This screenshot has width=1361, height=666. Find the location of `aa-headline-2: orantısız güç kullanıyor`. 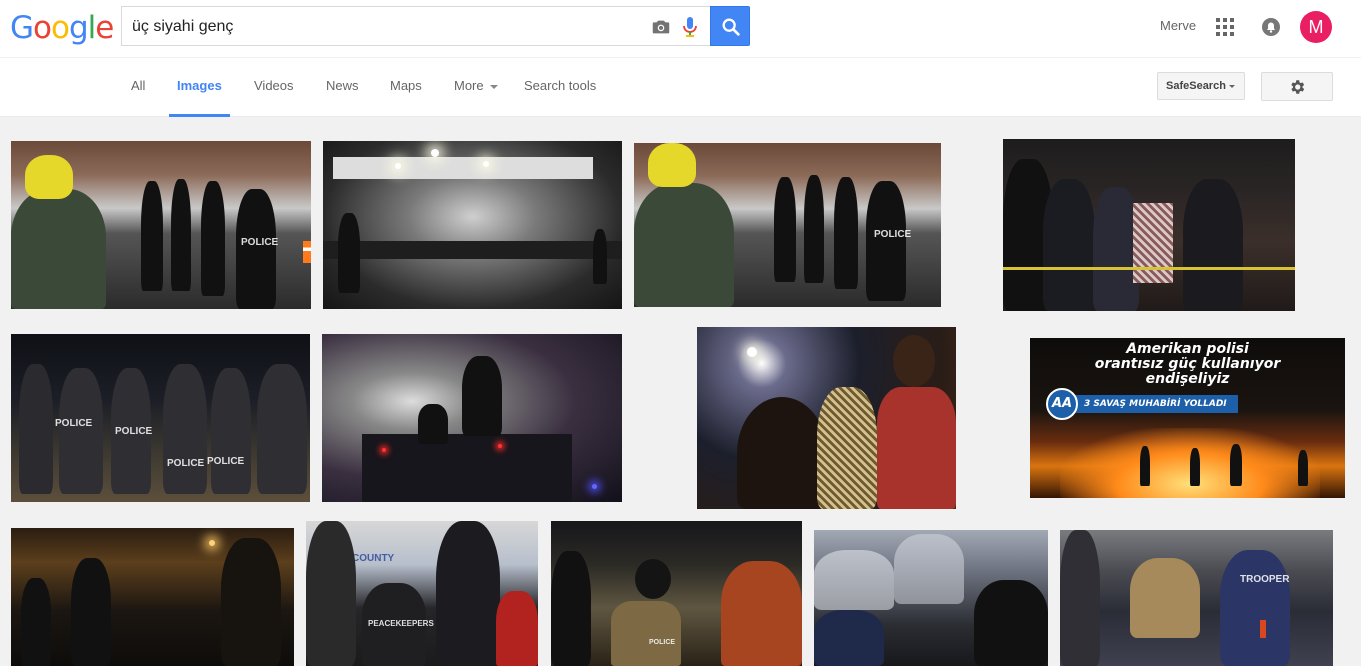

aa-headline-2: orantısız güç kullanıyor is located at coordinates (1187, 364).